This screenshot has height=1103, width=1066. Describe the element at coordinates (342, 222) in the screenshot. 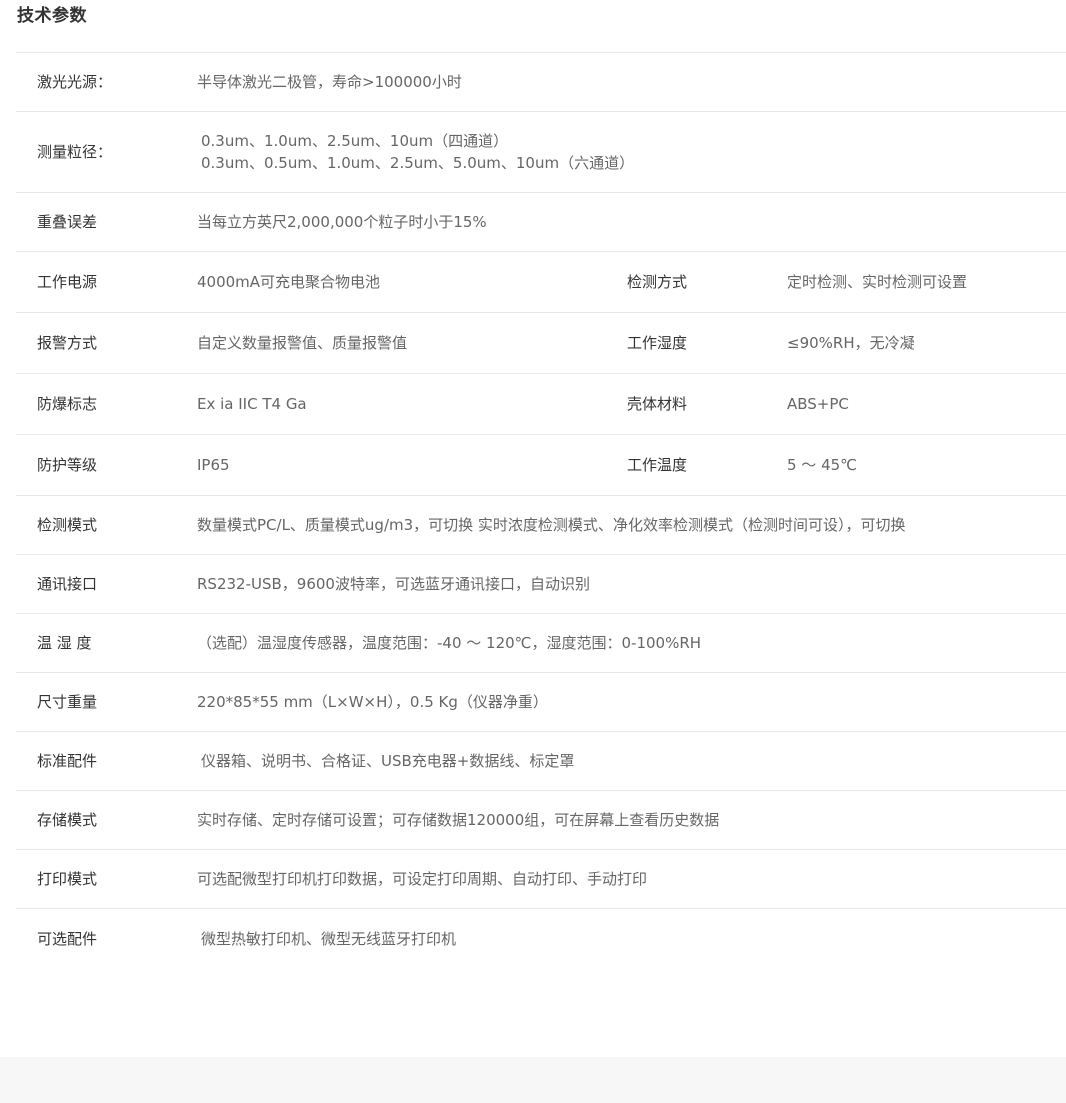

I see `spec-value: 当每立方英尺2,000,000个粒子时小于15%` at that location.